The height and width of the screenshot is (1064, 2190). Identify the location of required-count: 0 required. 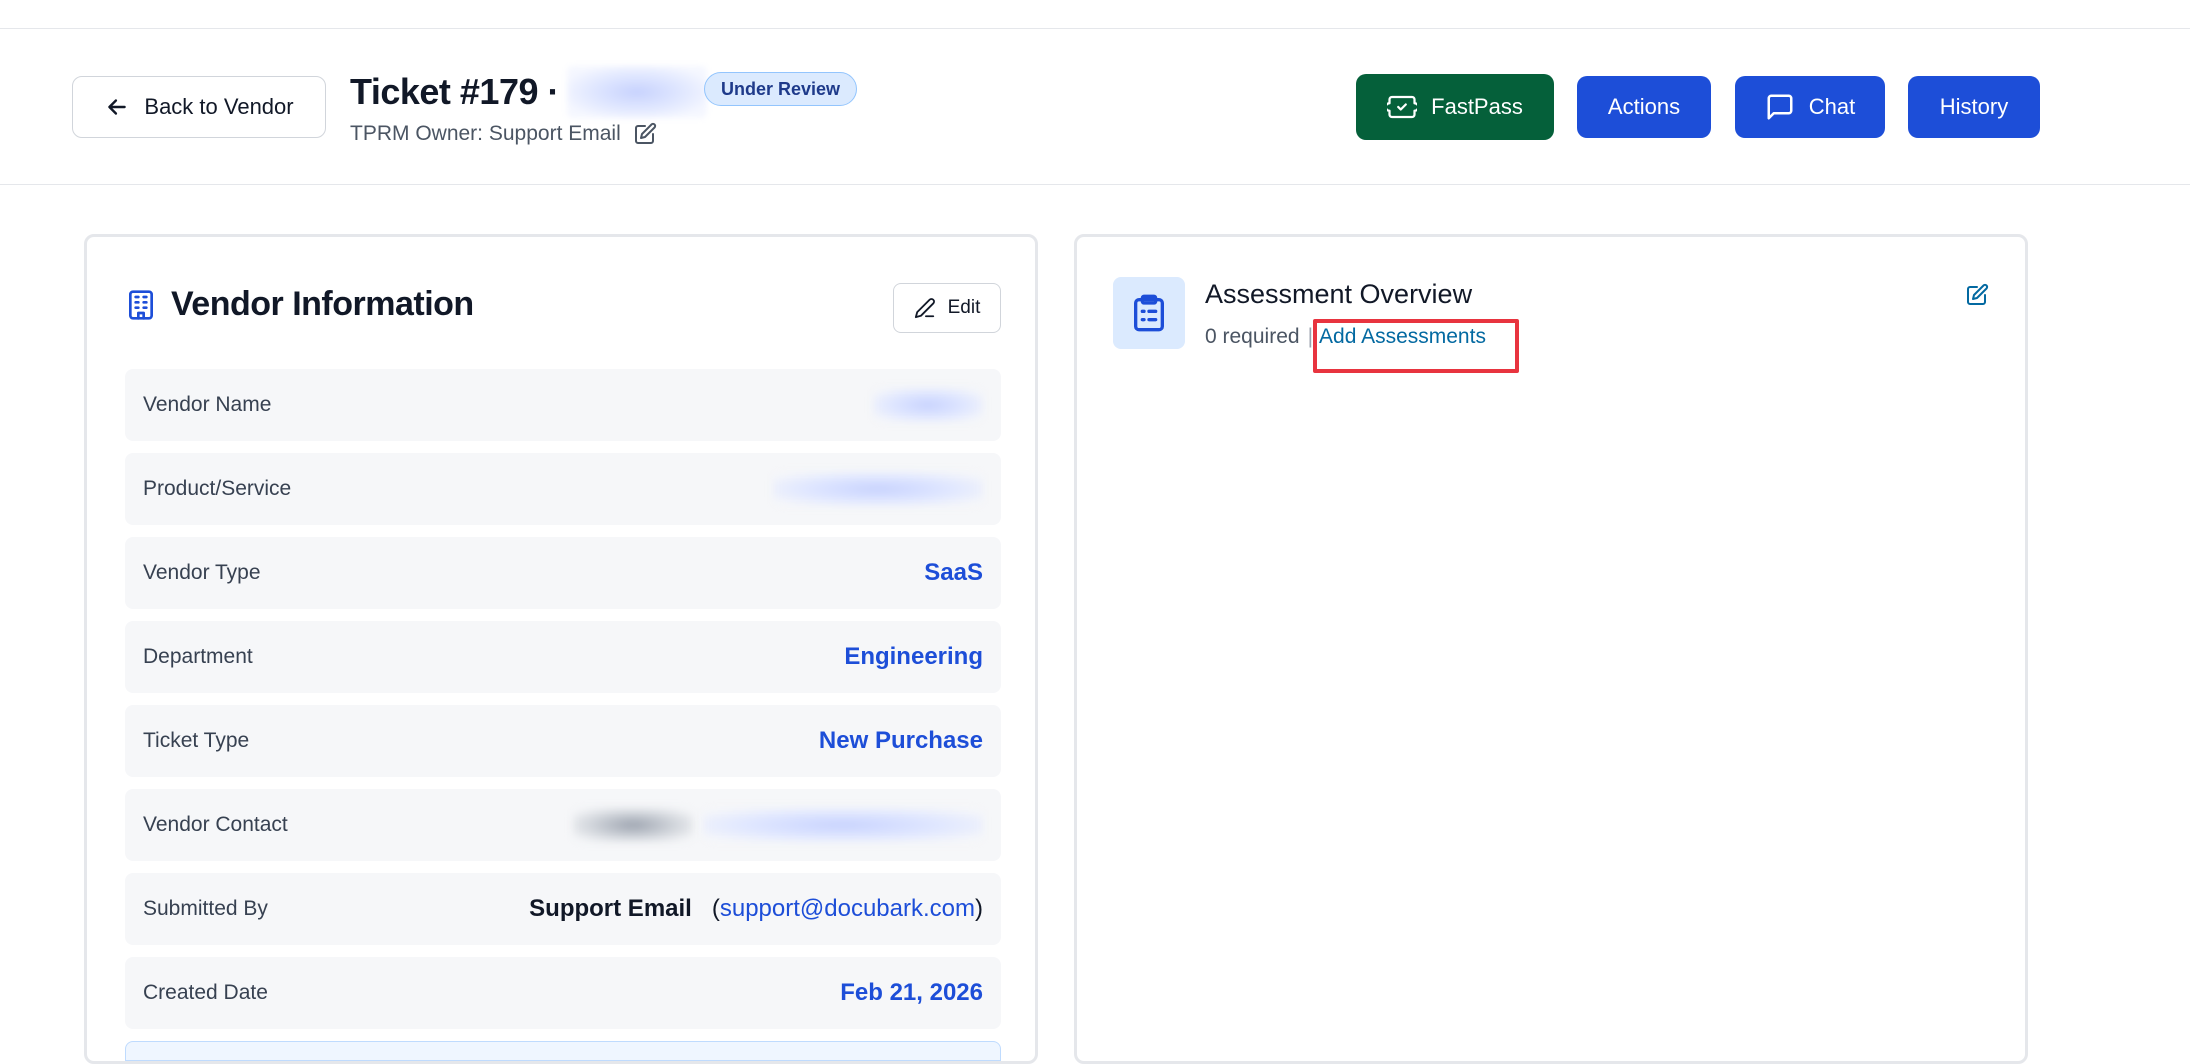
(1252, 336).